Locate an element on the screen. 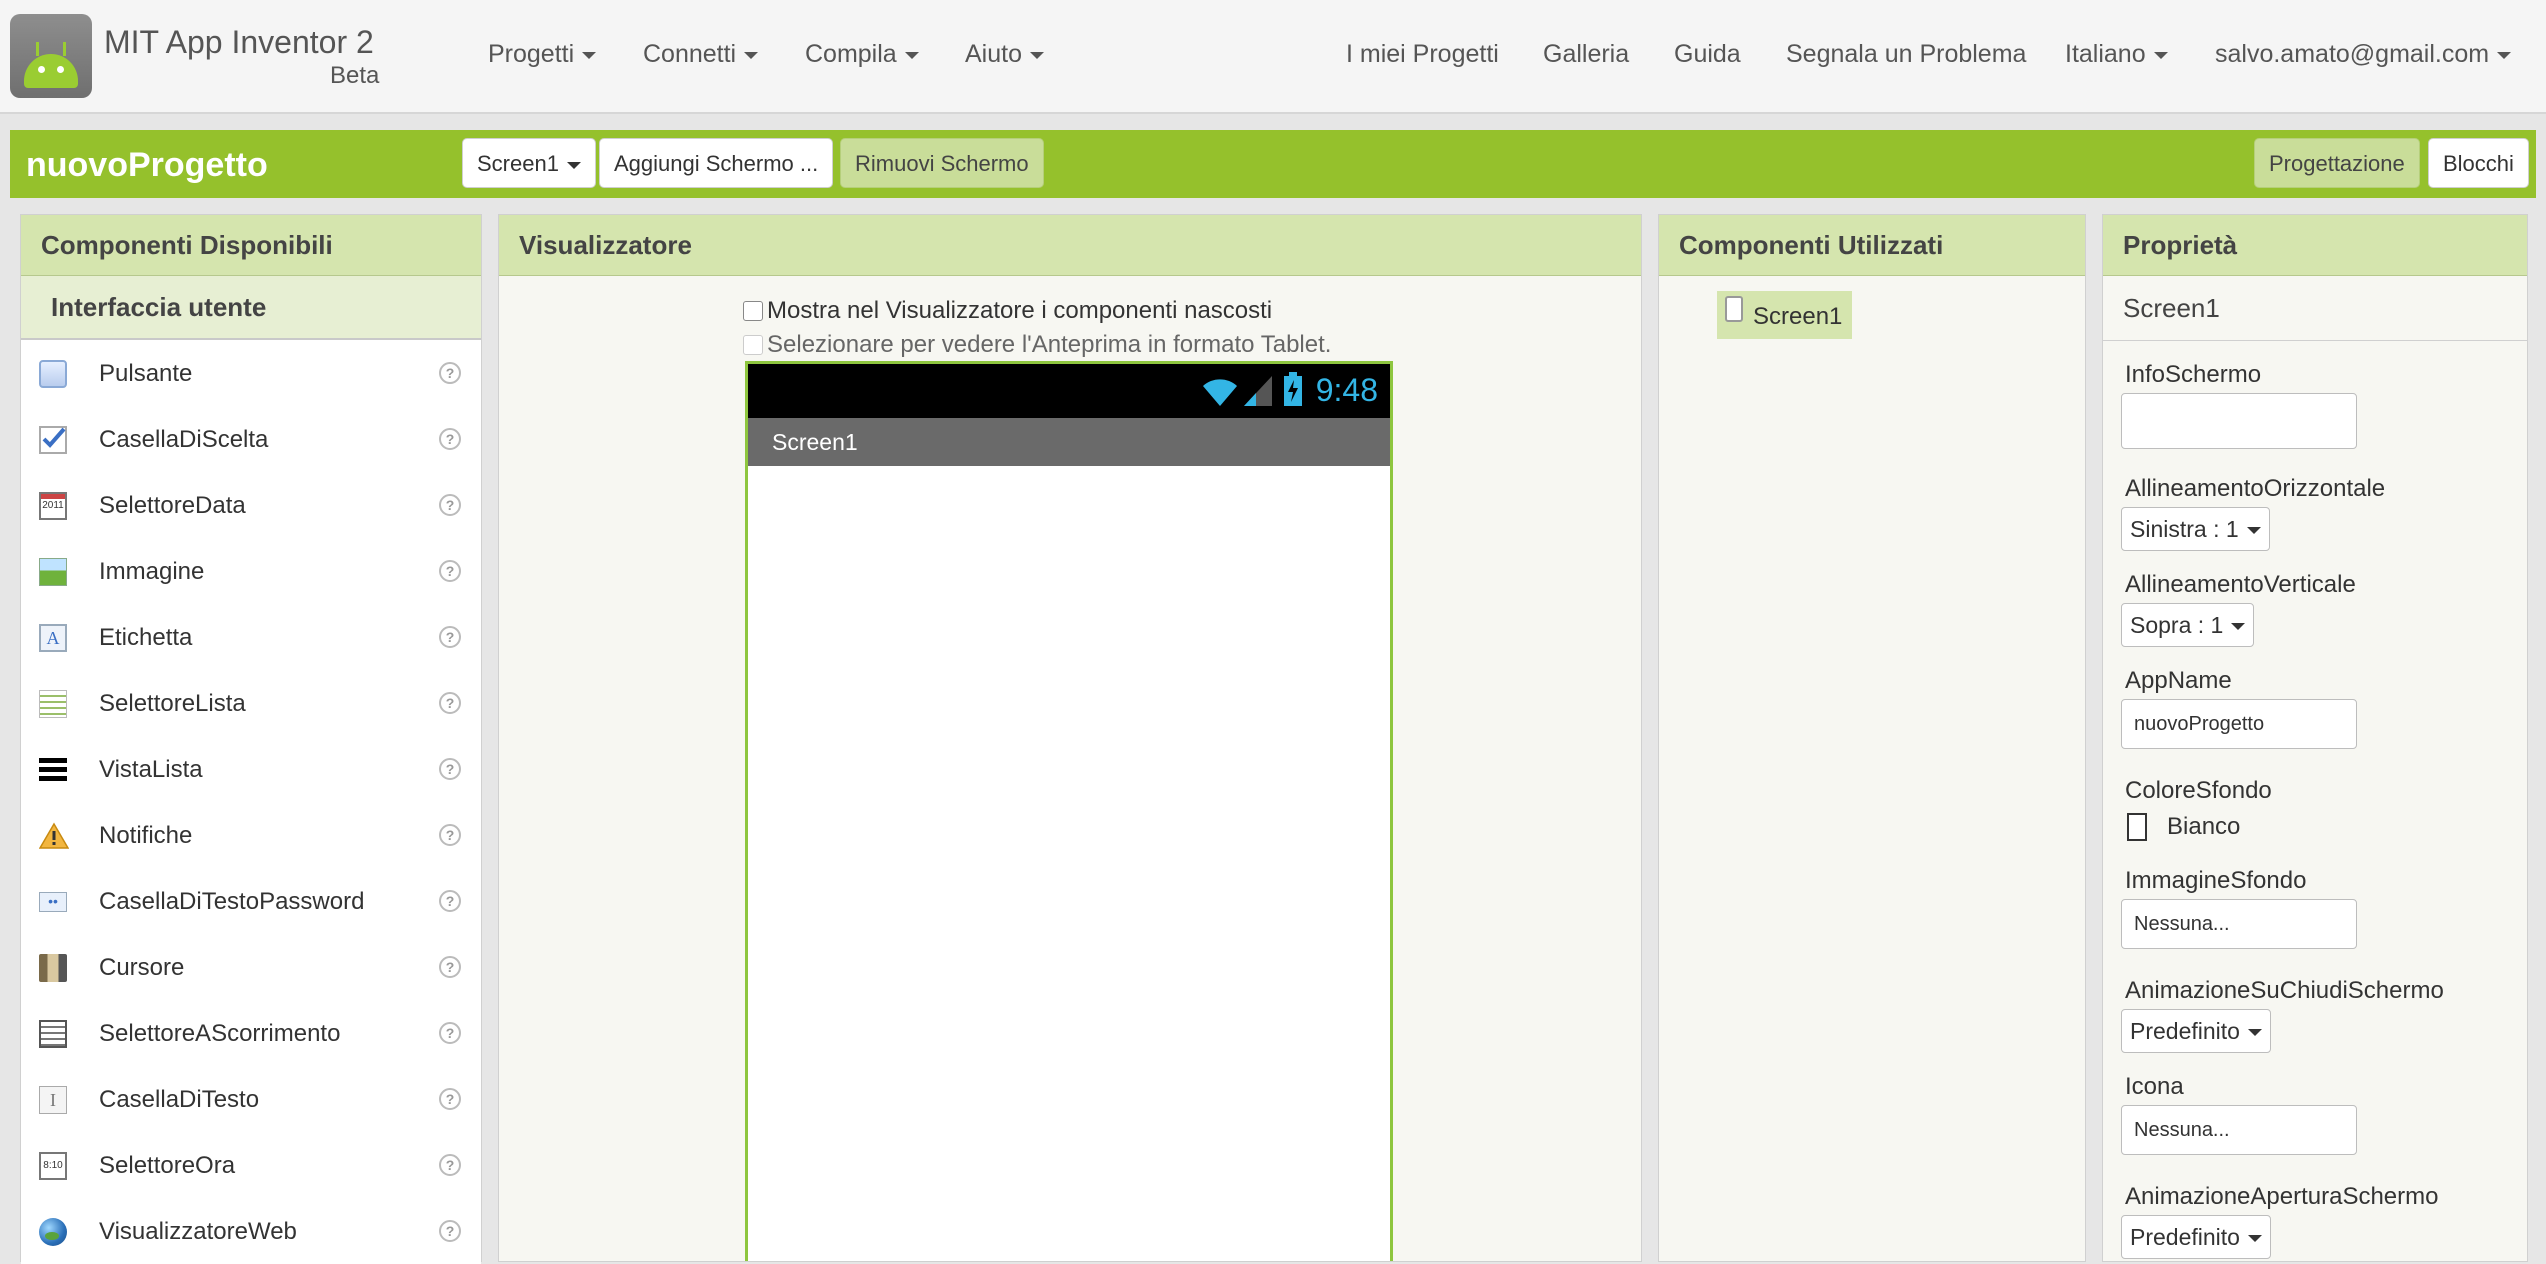 This screenshot has height=1264, width=2546. palette-item-button: Pulsante ? is located at coordinates (251, 373).